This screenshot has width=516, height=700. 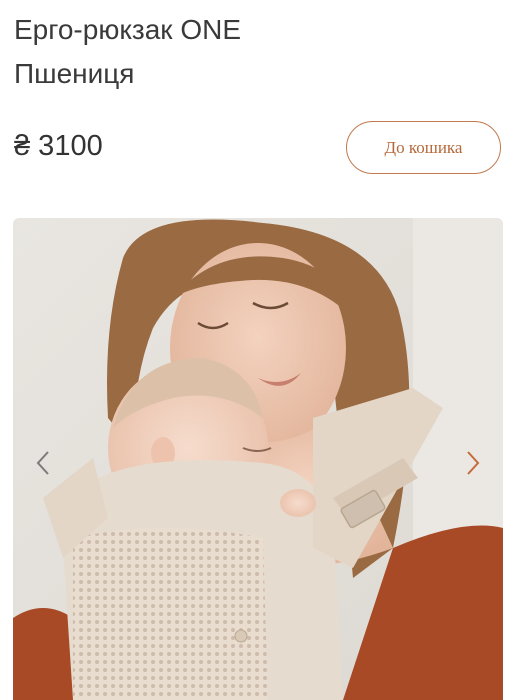 I want to click on gallery-next-button, so click(x=473, y=463).